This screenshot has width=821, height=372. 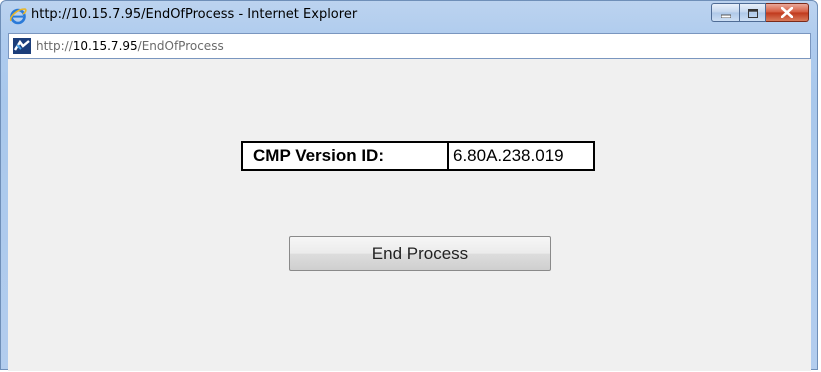 I want to click on version-row: CMP Version ID: 6.80A.238.019, so click(x=418, y=156).